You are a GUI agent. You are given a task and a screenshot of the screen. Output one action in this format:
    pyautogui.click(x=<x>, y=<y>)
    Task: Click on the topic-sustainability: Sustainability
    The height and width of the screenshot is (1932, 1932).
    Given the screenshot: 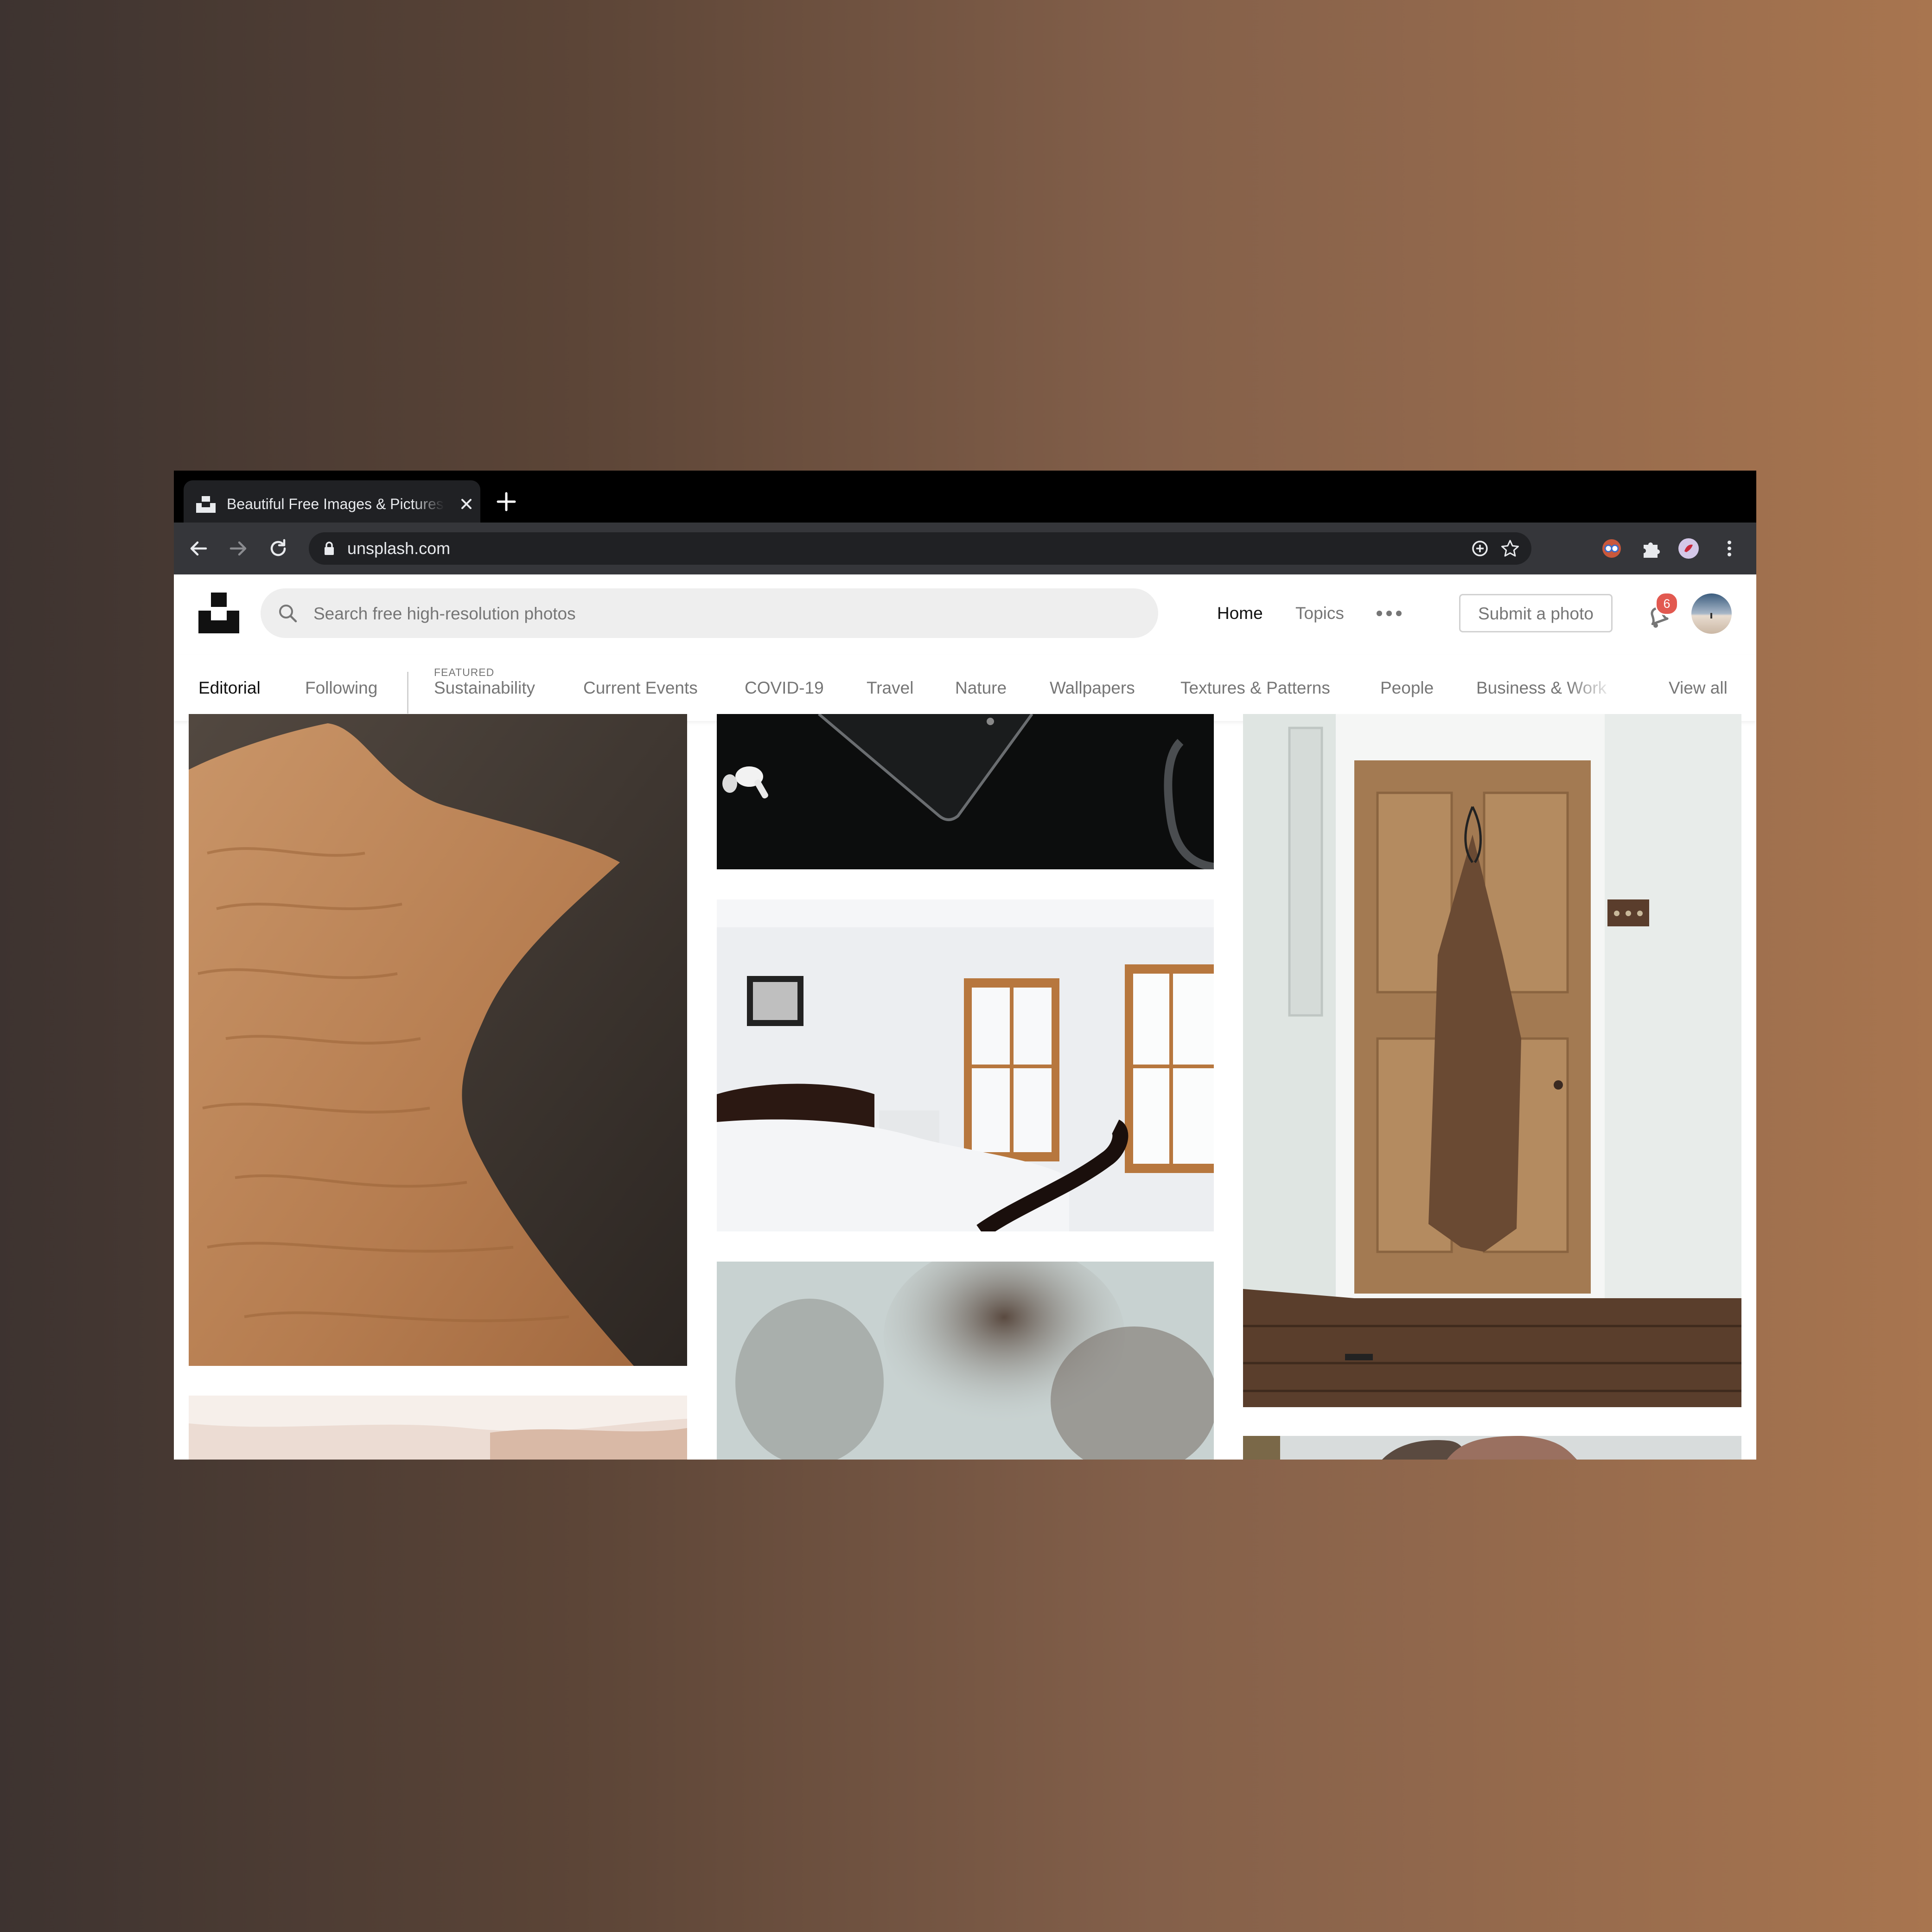 What is the action you would take?
    pyautogui.click(x=485, y=688)
    